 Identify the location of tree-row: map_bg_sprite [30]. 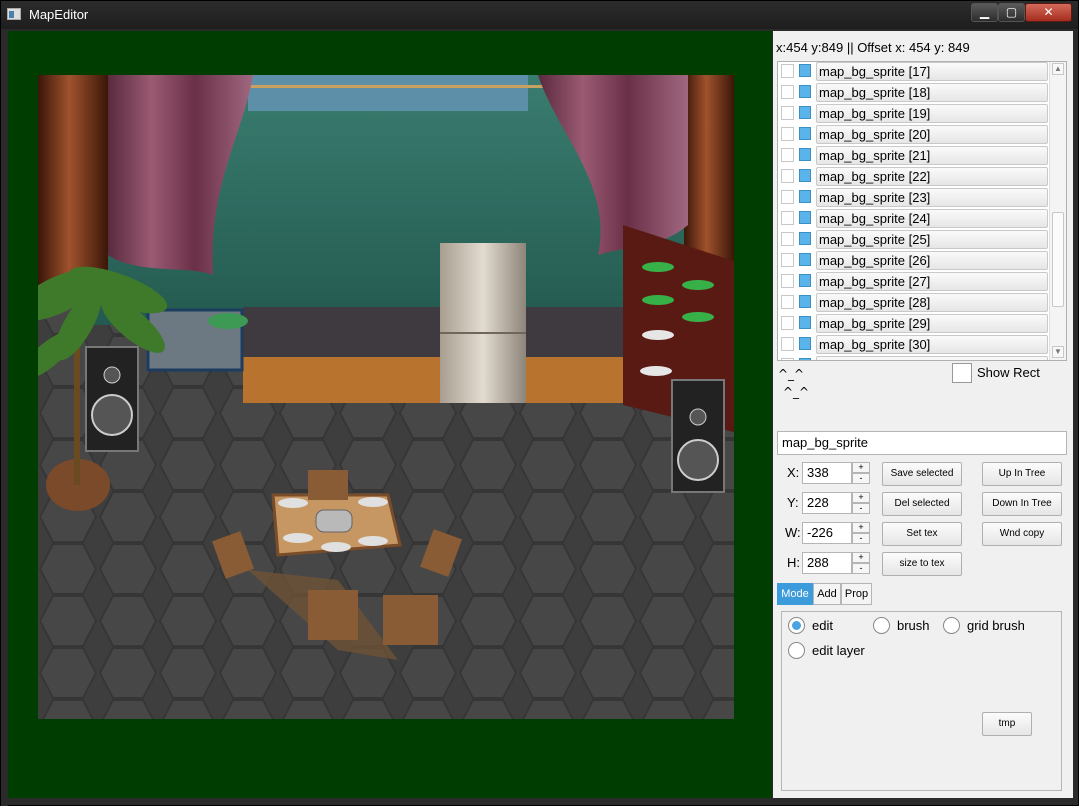
(913, 344).